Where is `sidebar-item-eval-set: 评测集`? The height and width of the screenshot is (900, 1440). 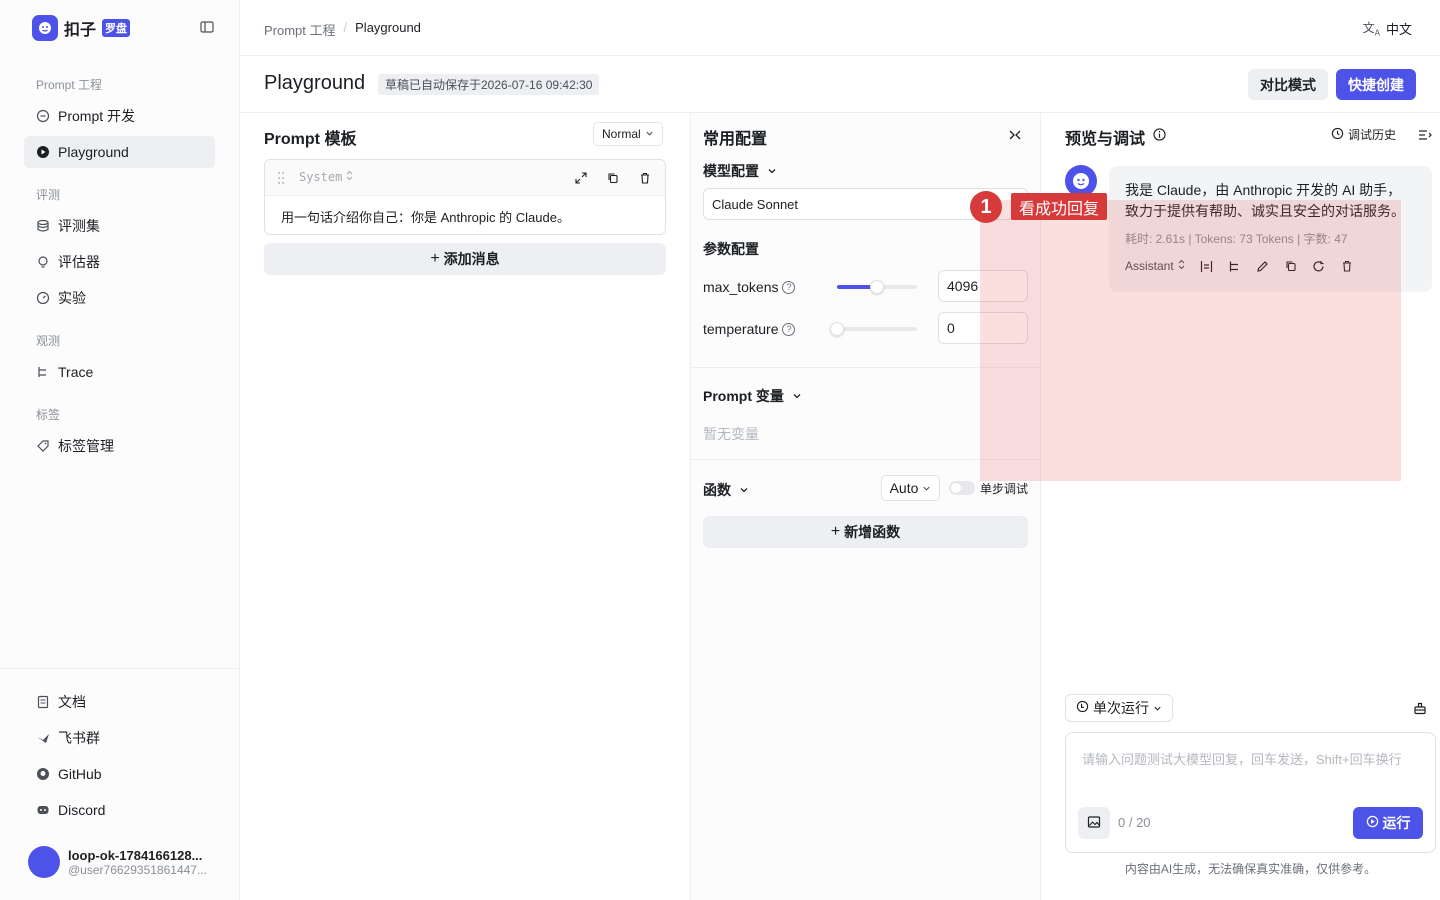
sidebar-item-eval-set: 评测集 is located at coordinates (119, 226).